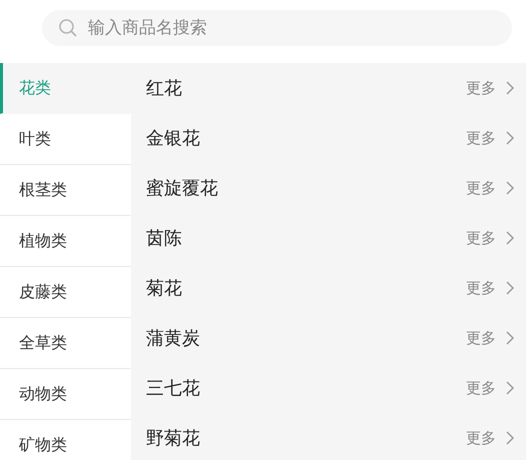  What do you see at coordinates (65, 88) in the screenshot?
I see `category-tab: 花类` at bounding box center [65, 88].